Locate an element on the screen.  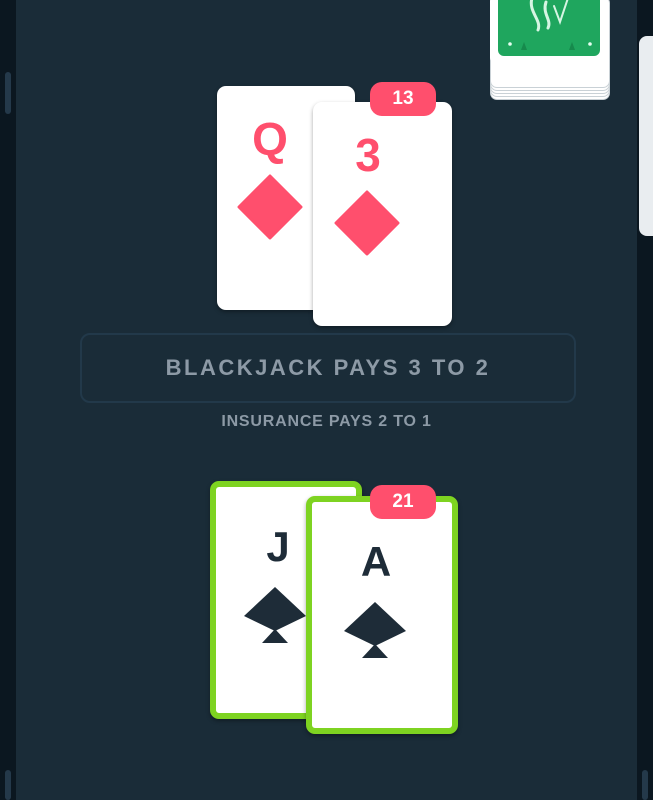
side-panel-tab is located at coordinates (646, 136).